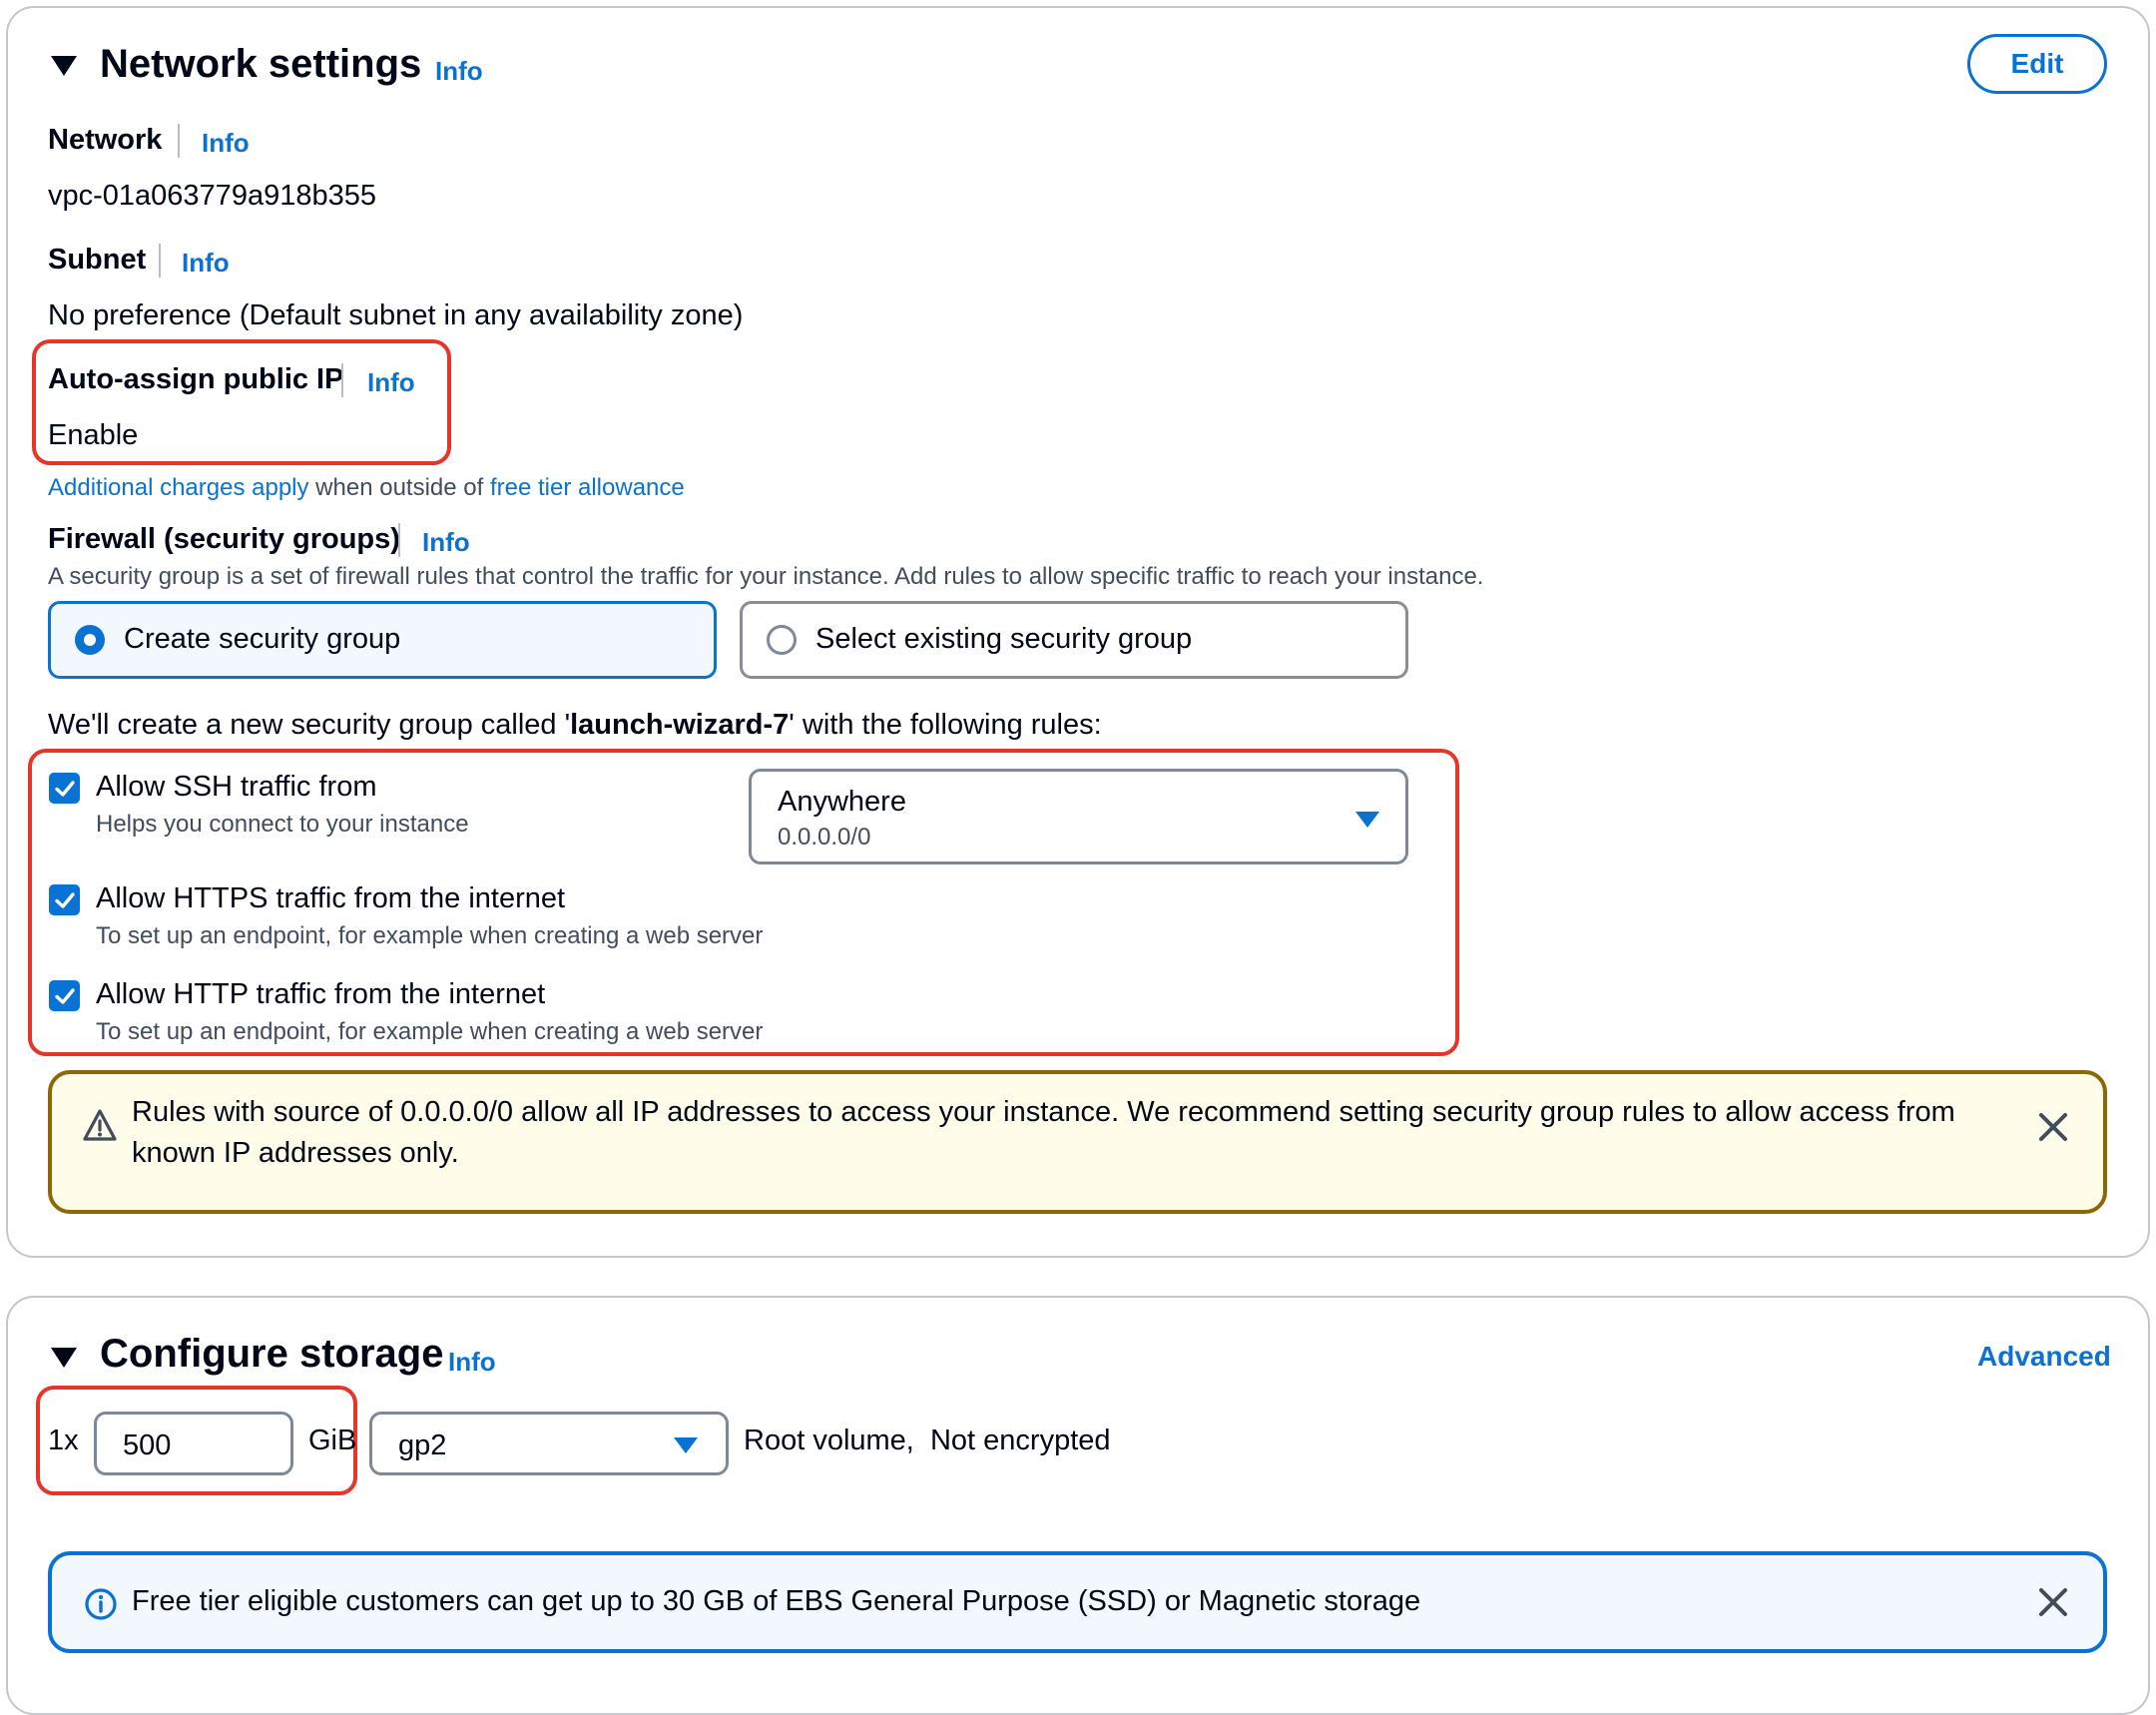 The width and height of the screenshot is (2156, 1715). I want to click on warning-icon, so click(100, 1125).